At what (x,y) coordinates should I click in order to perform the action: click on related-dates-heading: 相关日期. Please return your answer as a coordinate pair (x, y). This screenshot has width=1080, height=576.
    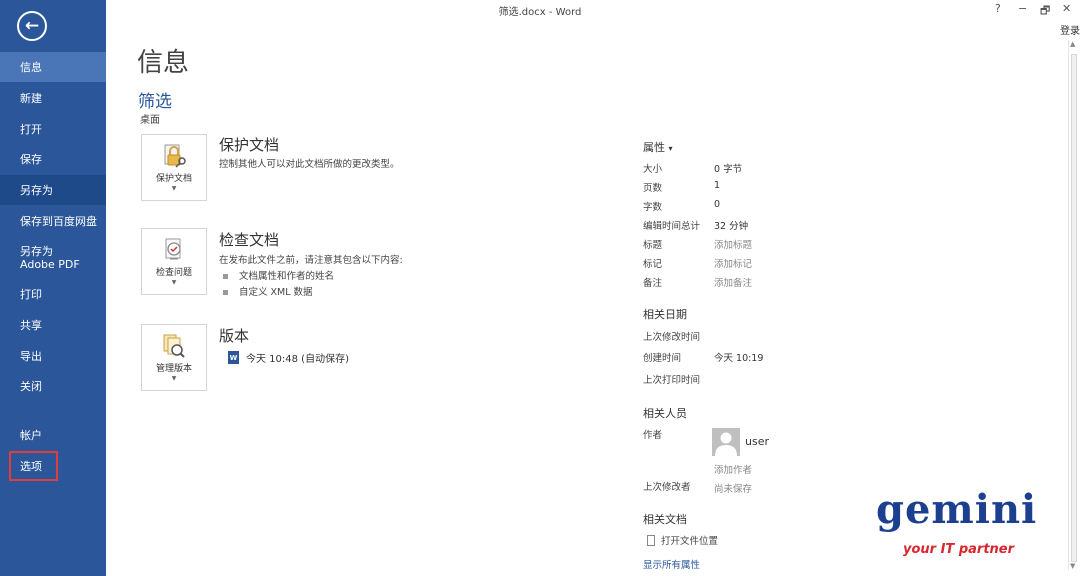
    Looking at the image, I should click on (665, 314).